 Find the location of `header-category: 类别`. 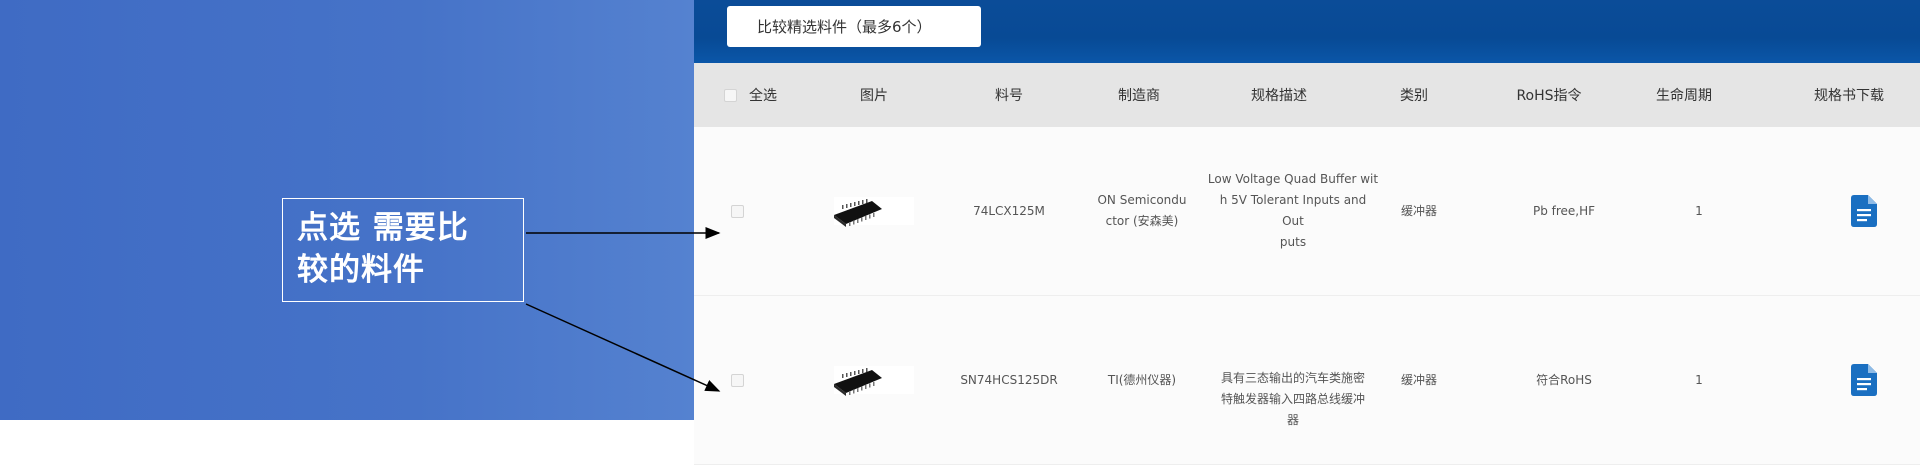

header-category: 类别 is located at coordinates (1414, 96).